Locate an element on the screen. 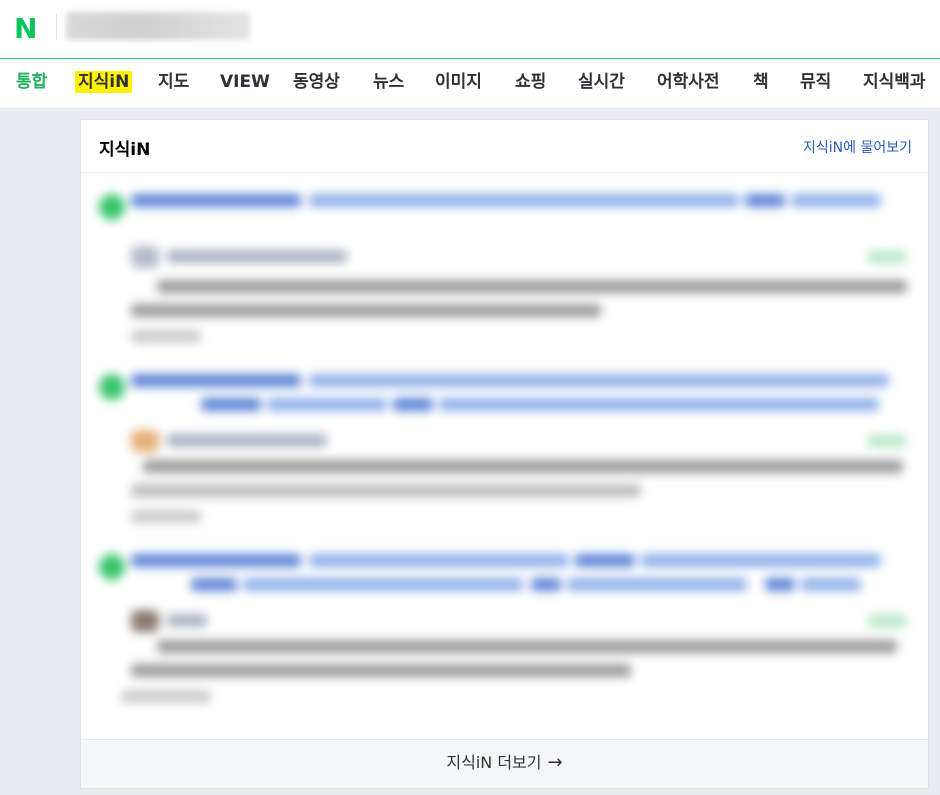 This screenshot has width=940, height=795. ask-jisikin-link: 지식iN에 물어보기 is located at coordinates (857, 147).